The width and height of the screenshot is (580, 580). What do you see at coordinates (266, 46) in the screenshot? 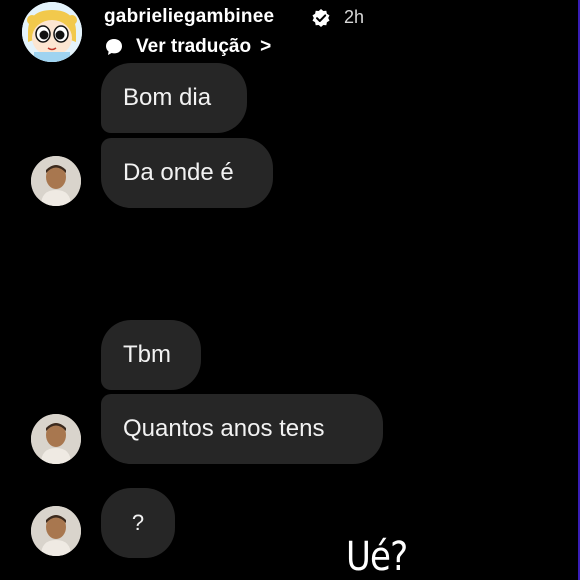
I see `chevron-right-icon: >` at bounding box center [266, 46].